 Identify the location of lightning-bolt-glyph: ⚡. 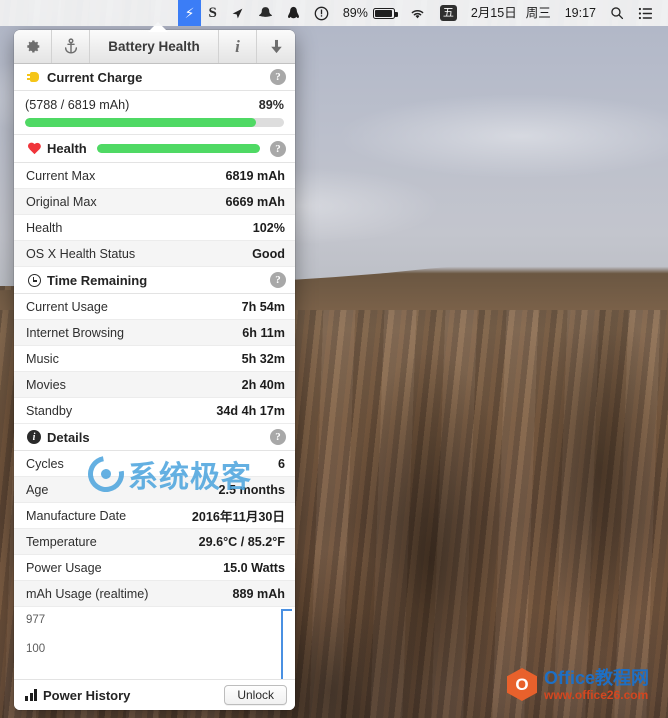
(189, 13).